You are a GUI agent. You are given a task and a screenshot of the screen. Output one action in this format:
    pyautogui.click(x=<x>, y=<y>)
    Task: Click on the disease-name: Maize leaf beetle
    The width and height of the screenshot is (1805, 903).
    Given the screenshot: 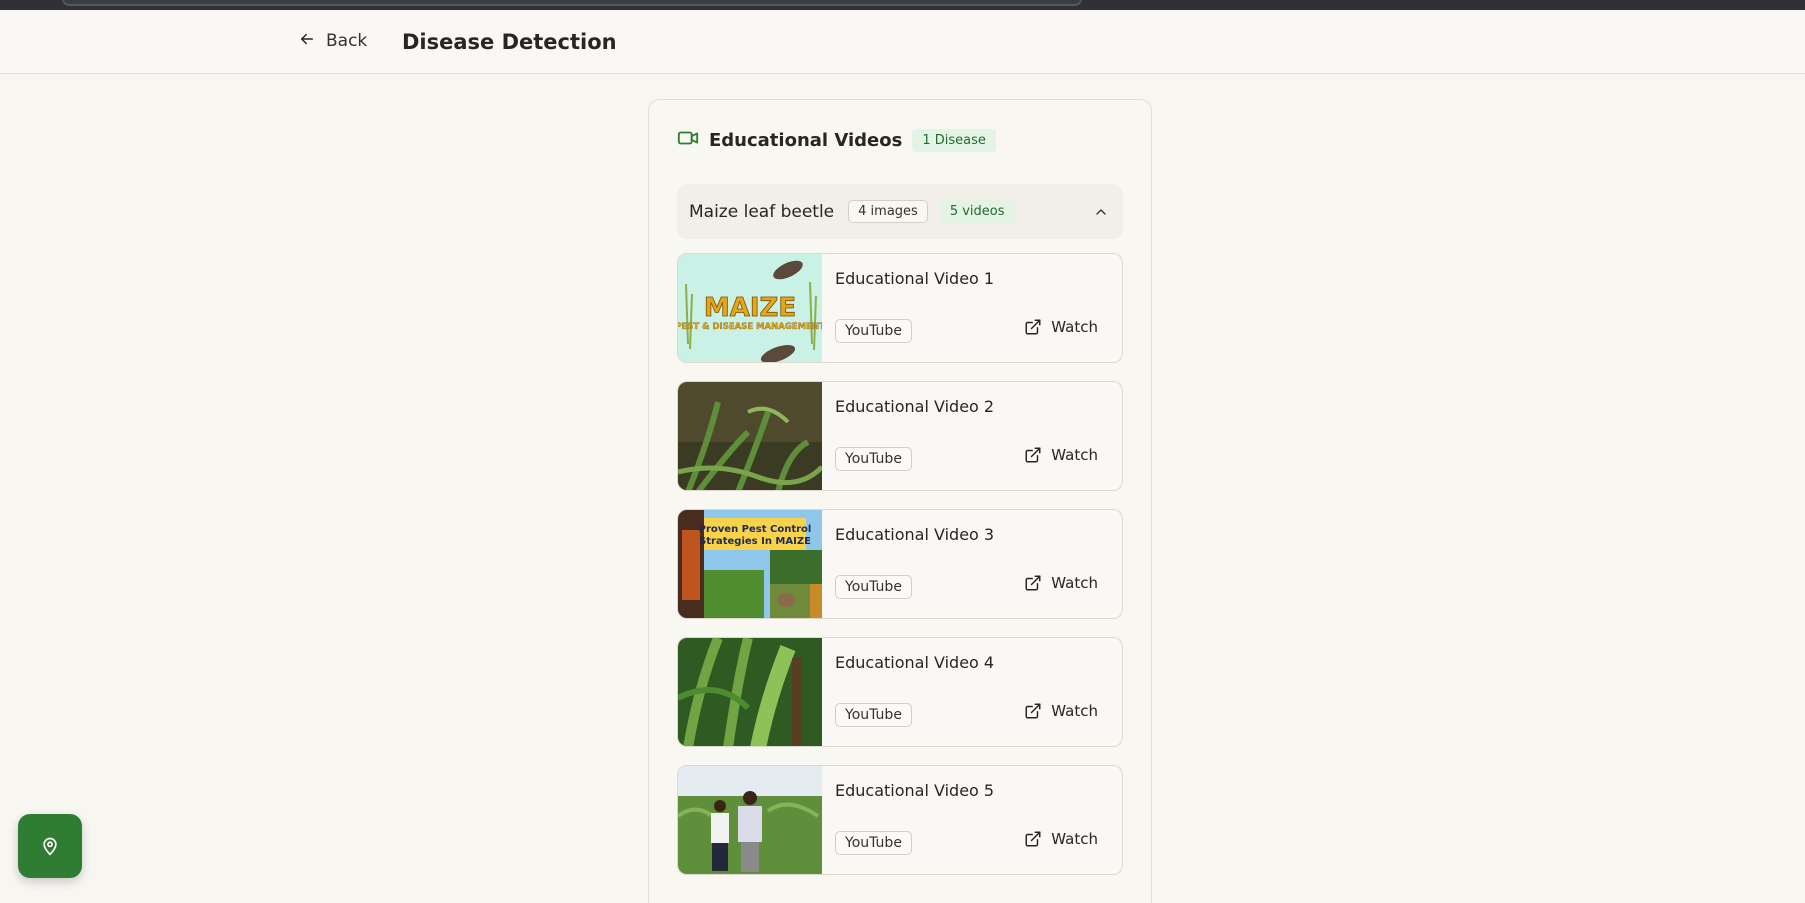 What is the action you would take?
    pyautogui.click(x=762, y=211)
    